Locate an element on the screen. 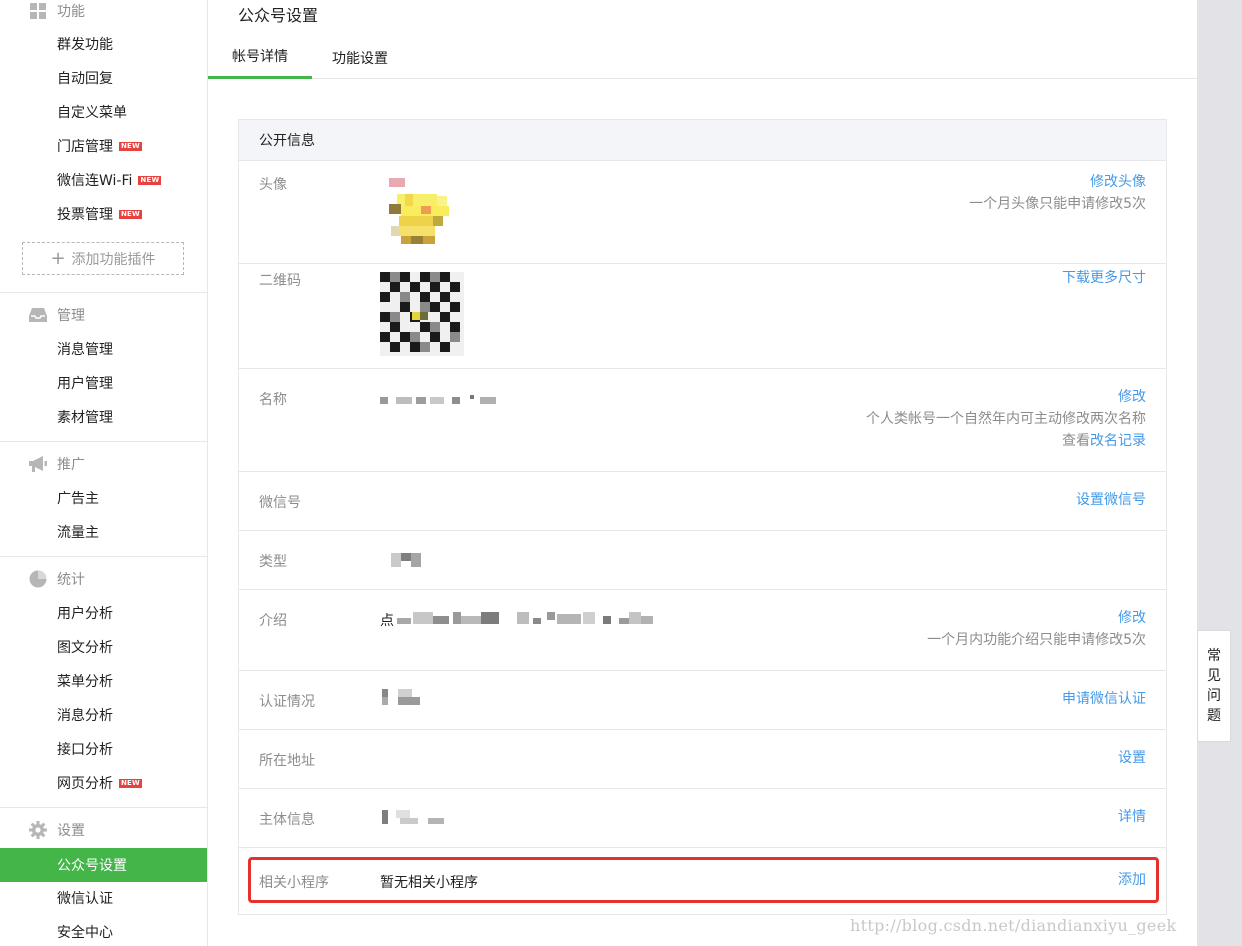 The image size is (1242, 946). row-label: 二维码 is located at coordinates (280, 281).